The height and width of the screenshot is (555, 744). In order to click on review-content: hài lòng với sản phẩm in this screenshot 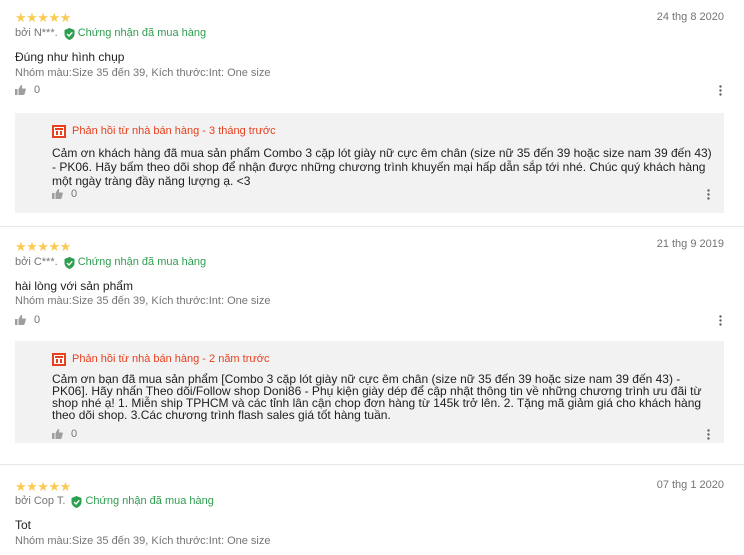, I will do `click(74, 286)`.